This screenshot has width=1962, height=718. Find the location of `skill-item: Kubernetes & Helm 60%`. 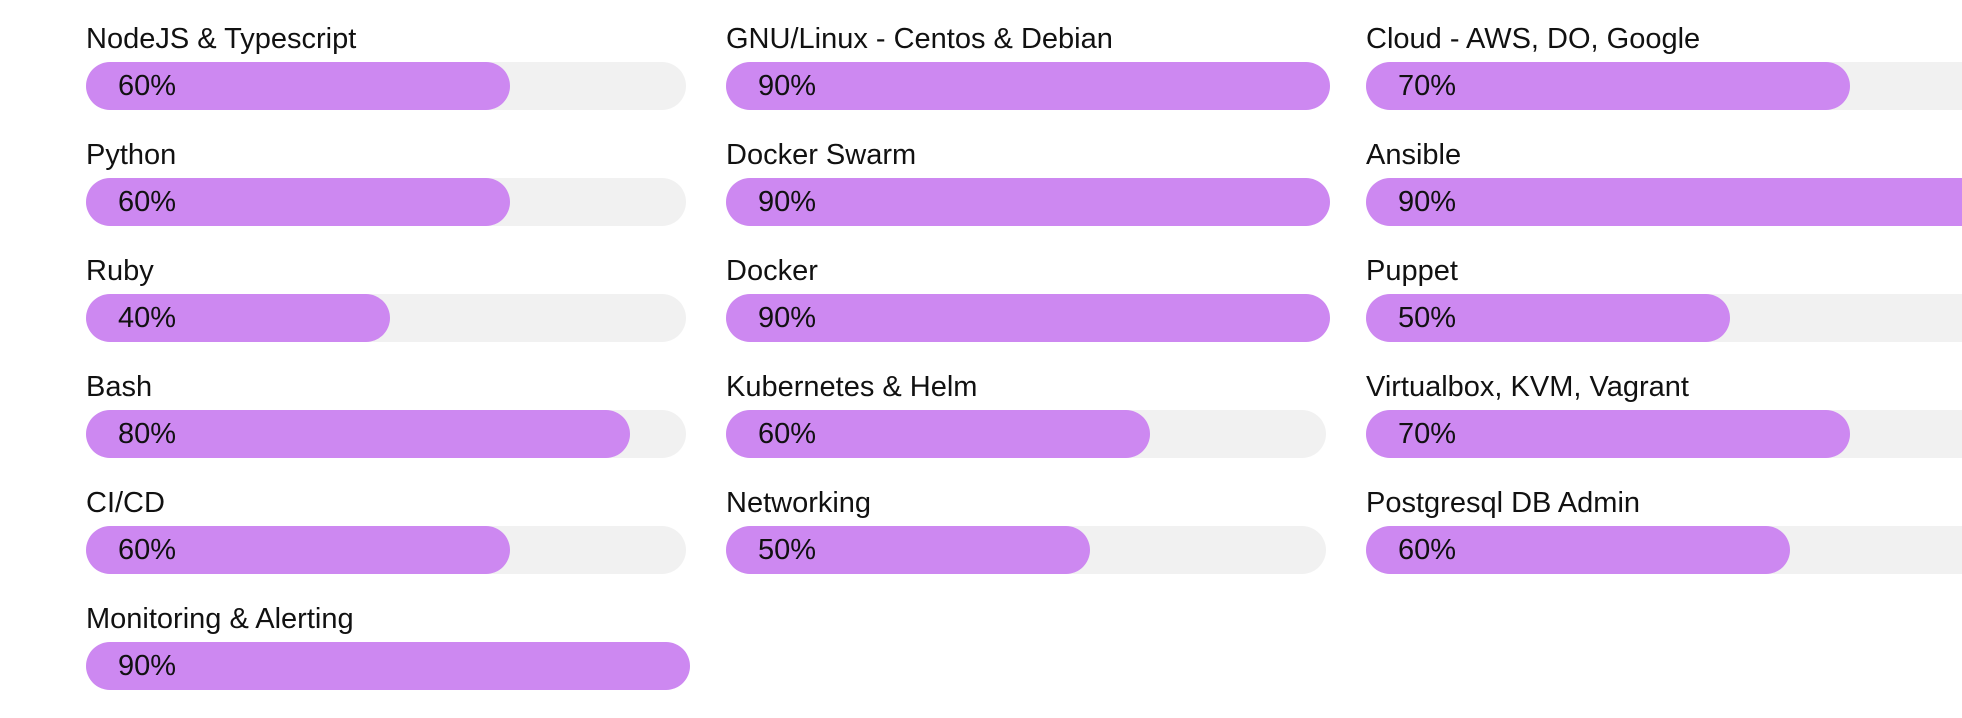

skill-item: Kubernetes & Helm 60% is located at coordinates (1026, 428).